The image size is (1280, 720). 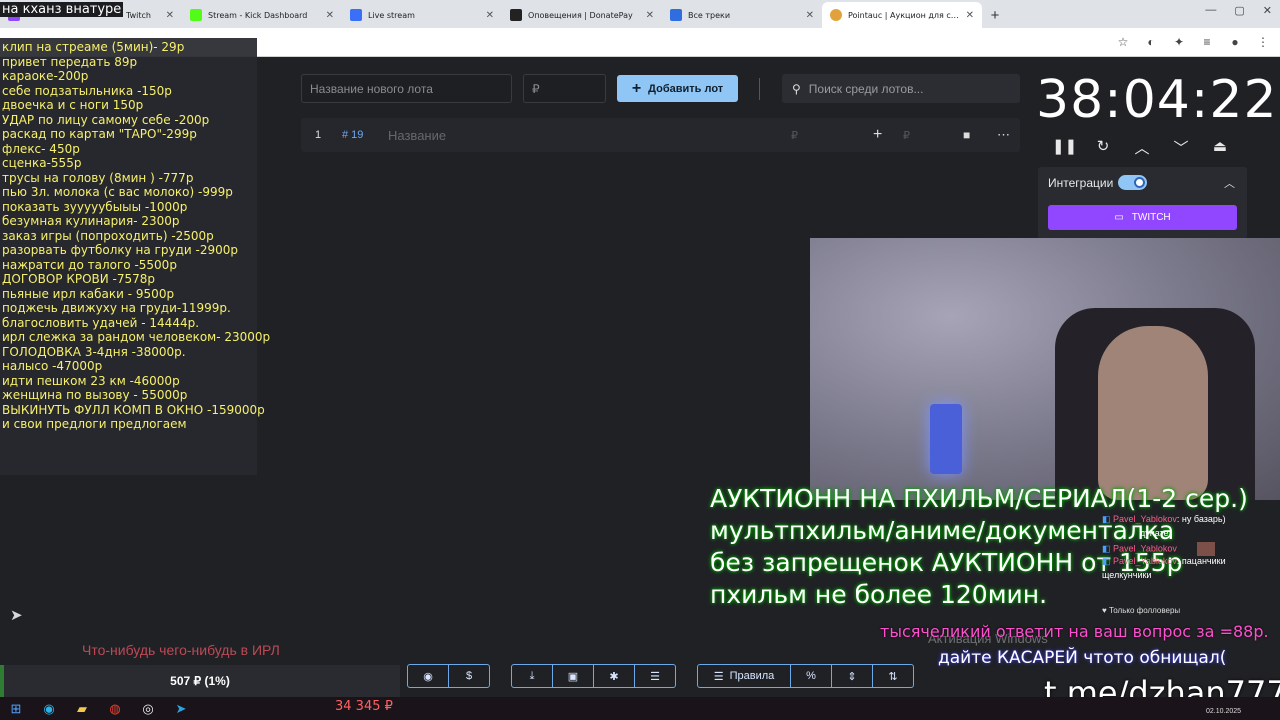 What do you see at coordinates (742, 15) in the screenshot?
I see `tab-all-tracks: Все треки ✕` at bounding box center [742, 15].